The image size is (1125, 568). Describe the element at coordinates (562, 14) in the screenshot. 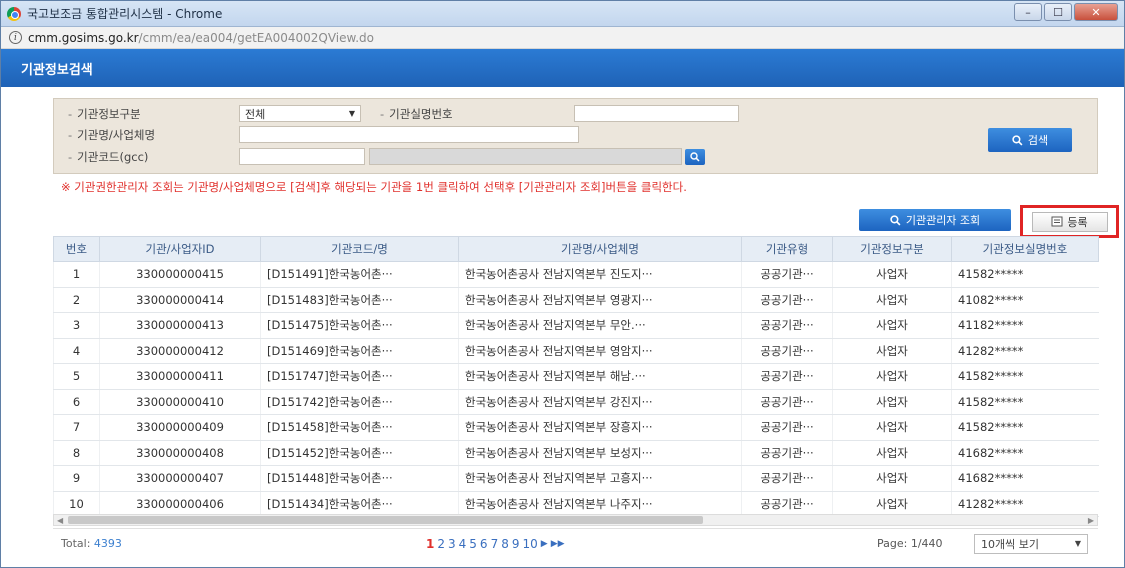

I see `title-bar: 국고보조금 통합관리시스템 - Chrome – ☐ ✕` at that location.